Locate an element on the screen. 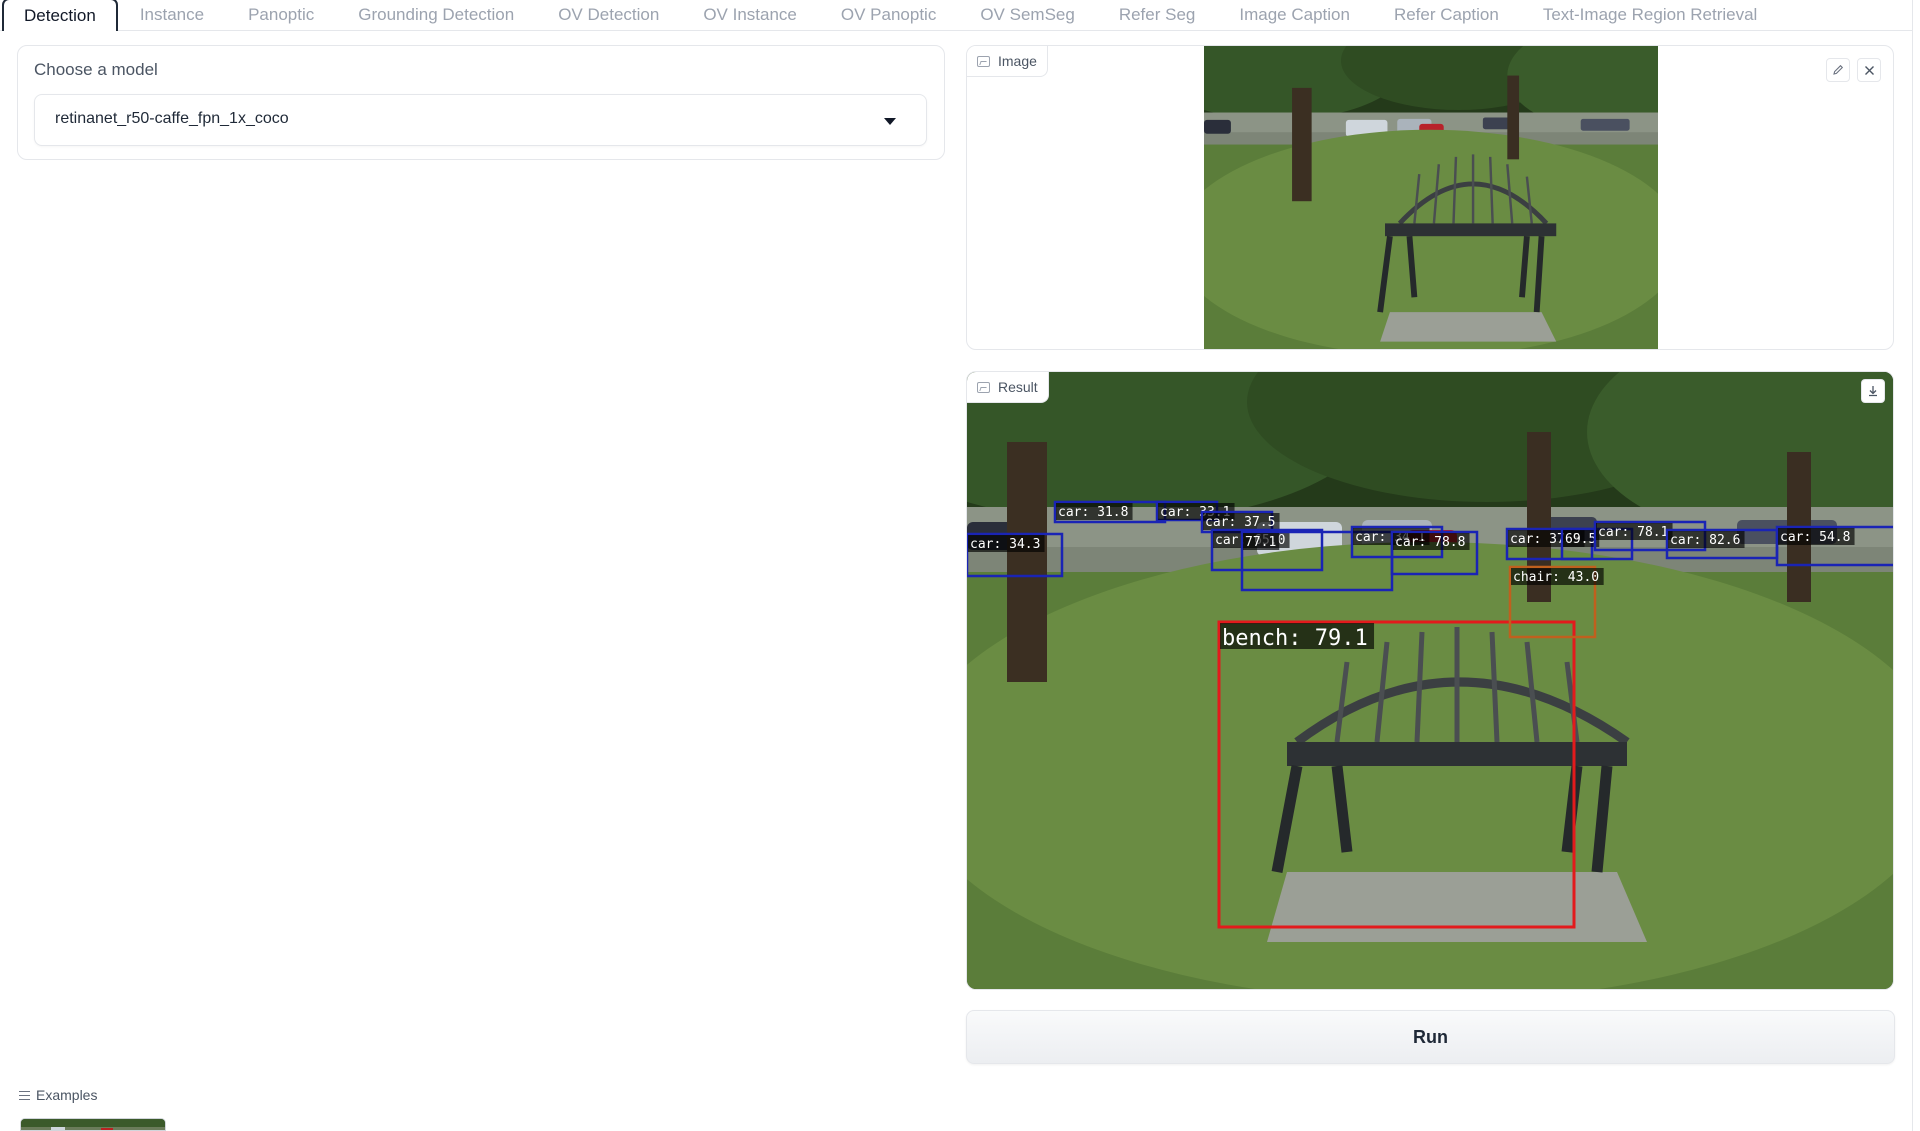  model-label: Choose a model is located at coordinates (96, 69).